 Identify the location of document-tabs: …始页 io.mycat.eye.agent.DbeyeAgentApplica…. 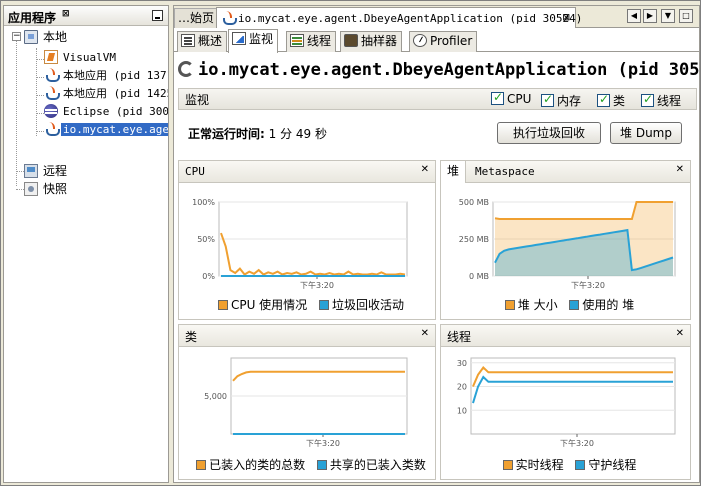
(436, 17).